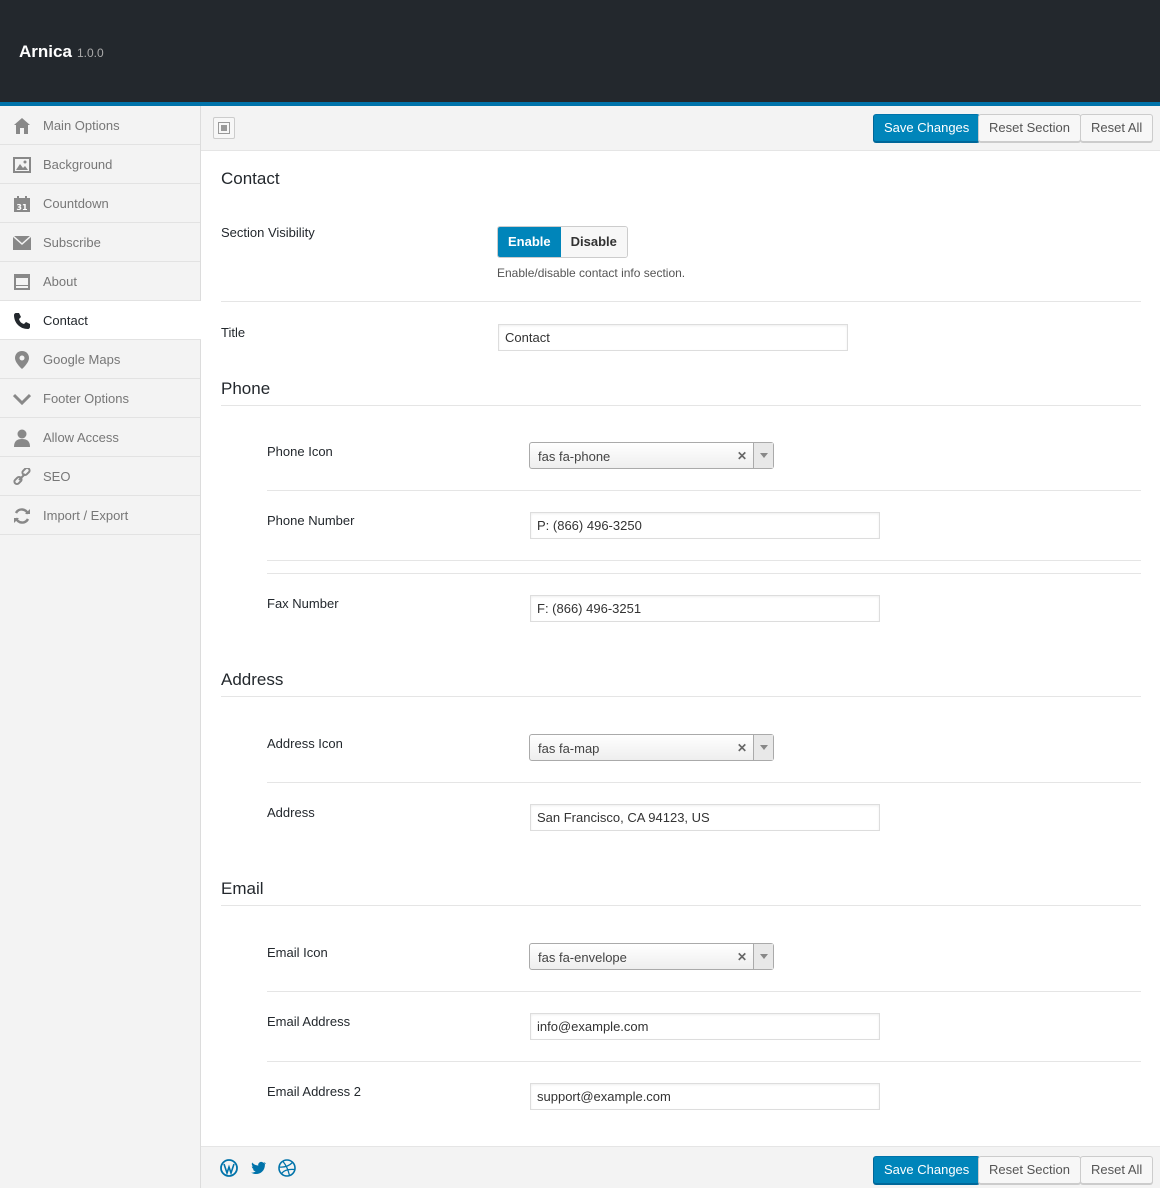  I want to click on phone-icon, so click(22, 321).